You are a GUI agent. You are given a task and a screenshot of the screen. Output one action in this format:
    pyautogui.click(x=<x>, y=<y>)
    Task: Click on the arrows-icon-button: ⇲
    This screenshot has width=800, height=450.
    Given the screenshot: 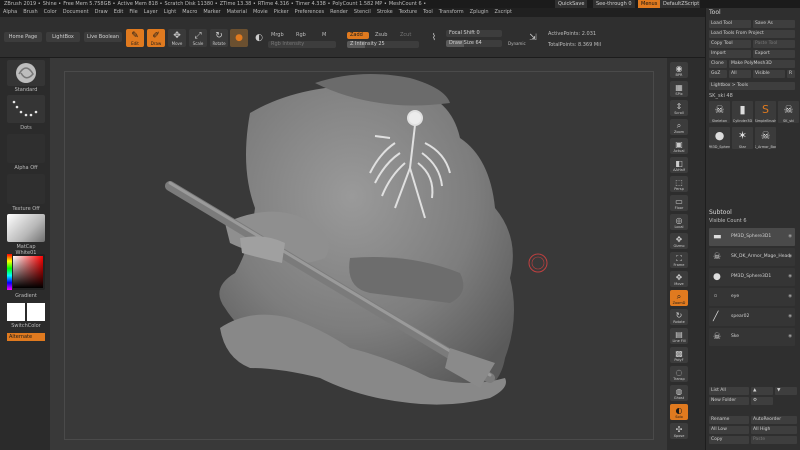 What is the action you would take?
    pyautogui.click(x=533, y=38)
    